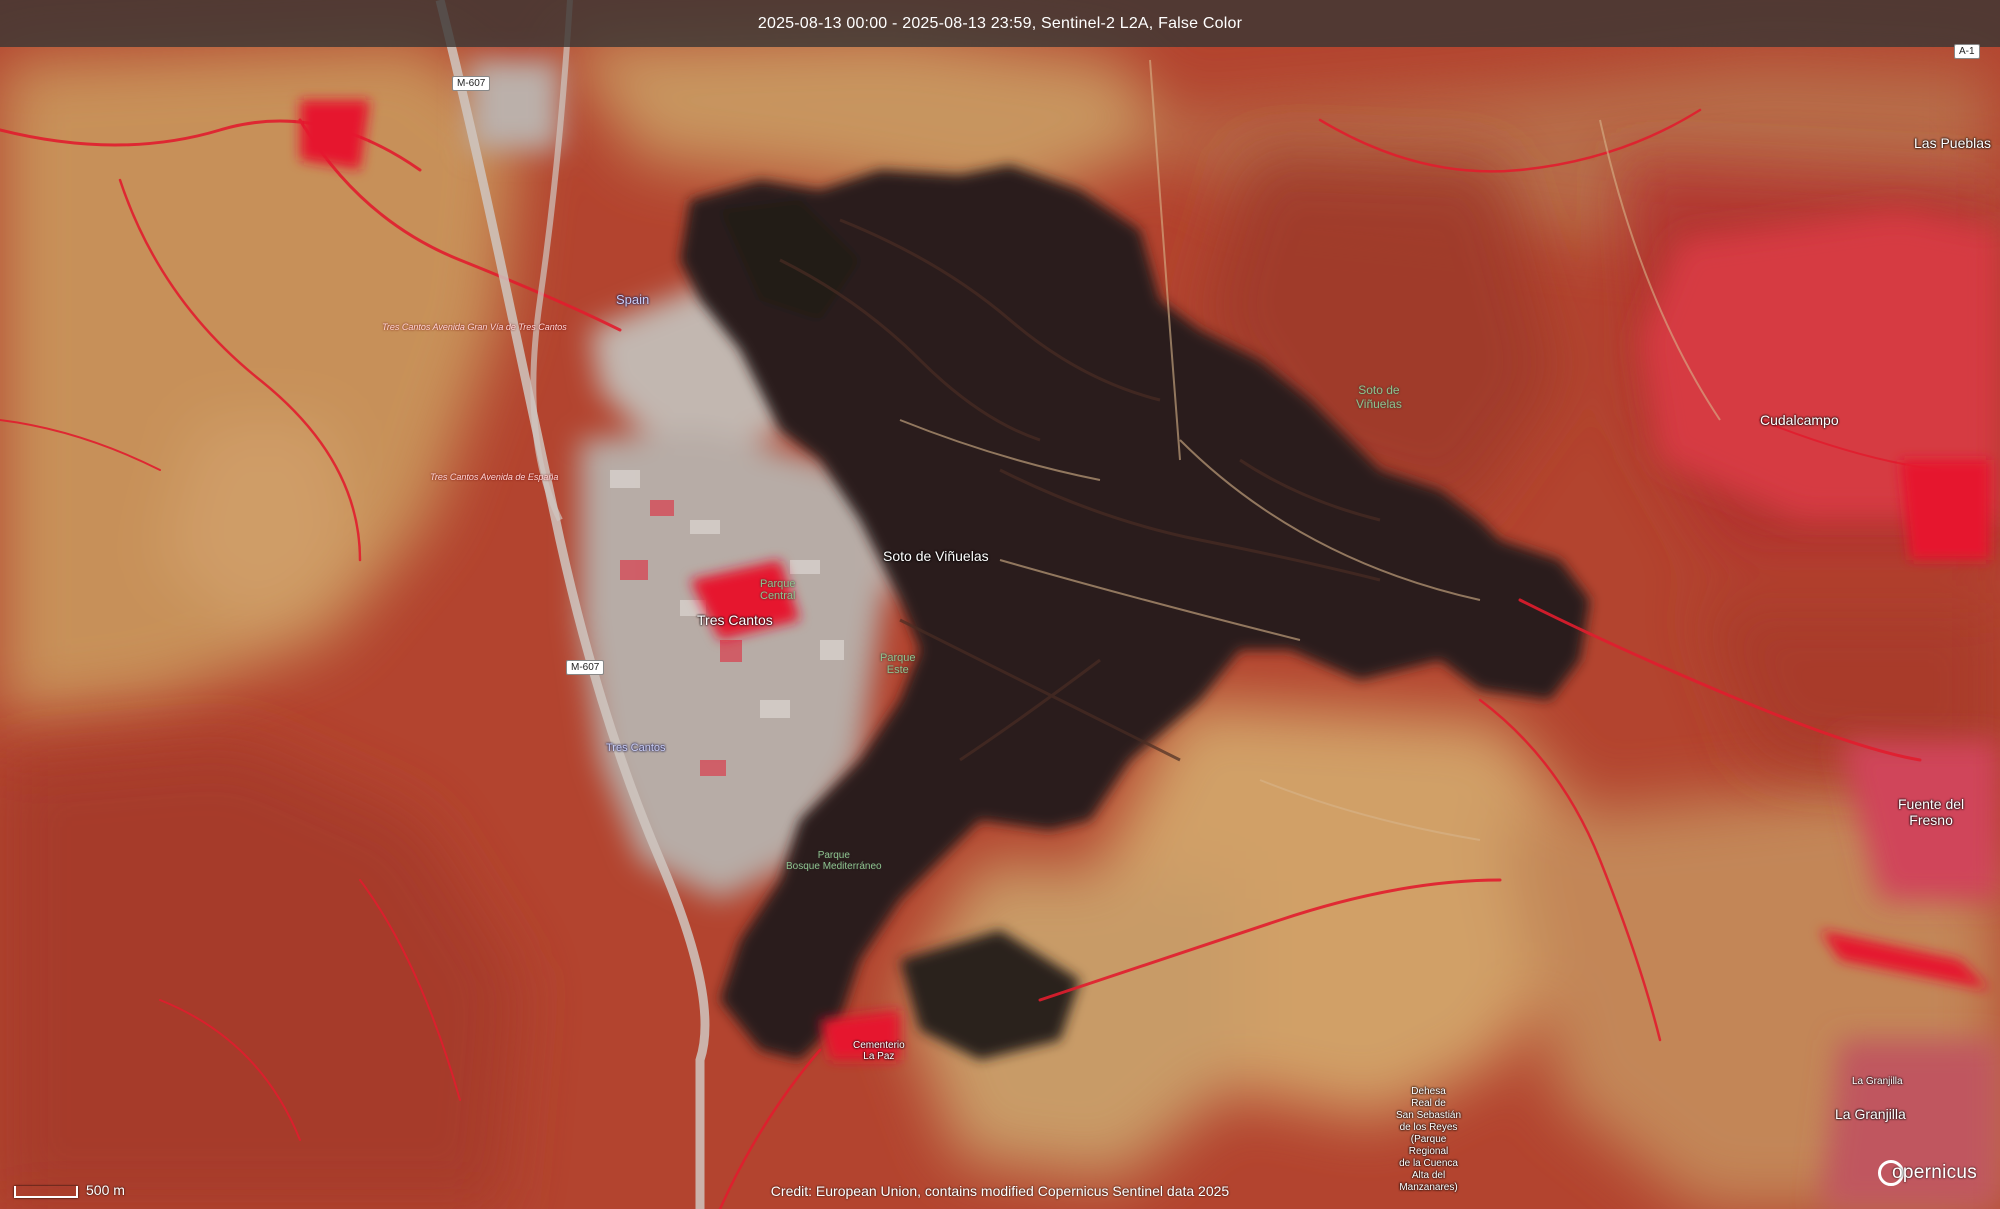 Image resolution: width=2000 pixels, height=1209 pixels. What do you see at coordinates (1967, 51) in the screenshot?
I see `road-shield-a1: A-1` at bounding box center [1967, 51].